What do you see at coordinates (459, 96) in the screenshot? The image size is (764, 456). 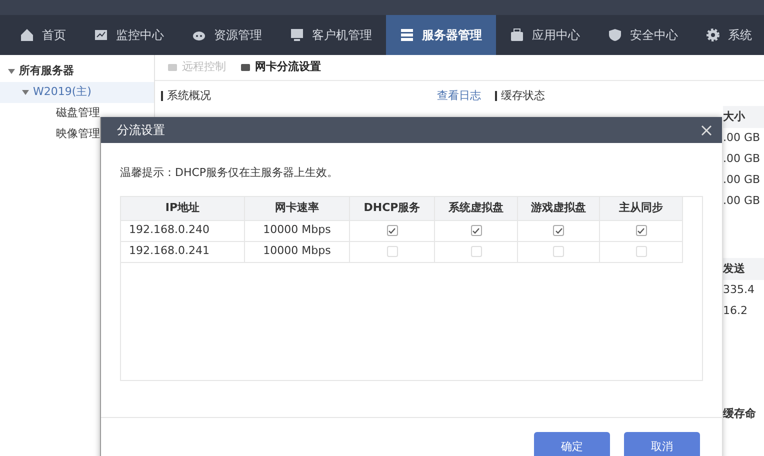 I see `view-log-link: 查看日志` at bounding box center [459, 96].